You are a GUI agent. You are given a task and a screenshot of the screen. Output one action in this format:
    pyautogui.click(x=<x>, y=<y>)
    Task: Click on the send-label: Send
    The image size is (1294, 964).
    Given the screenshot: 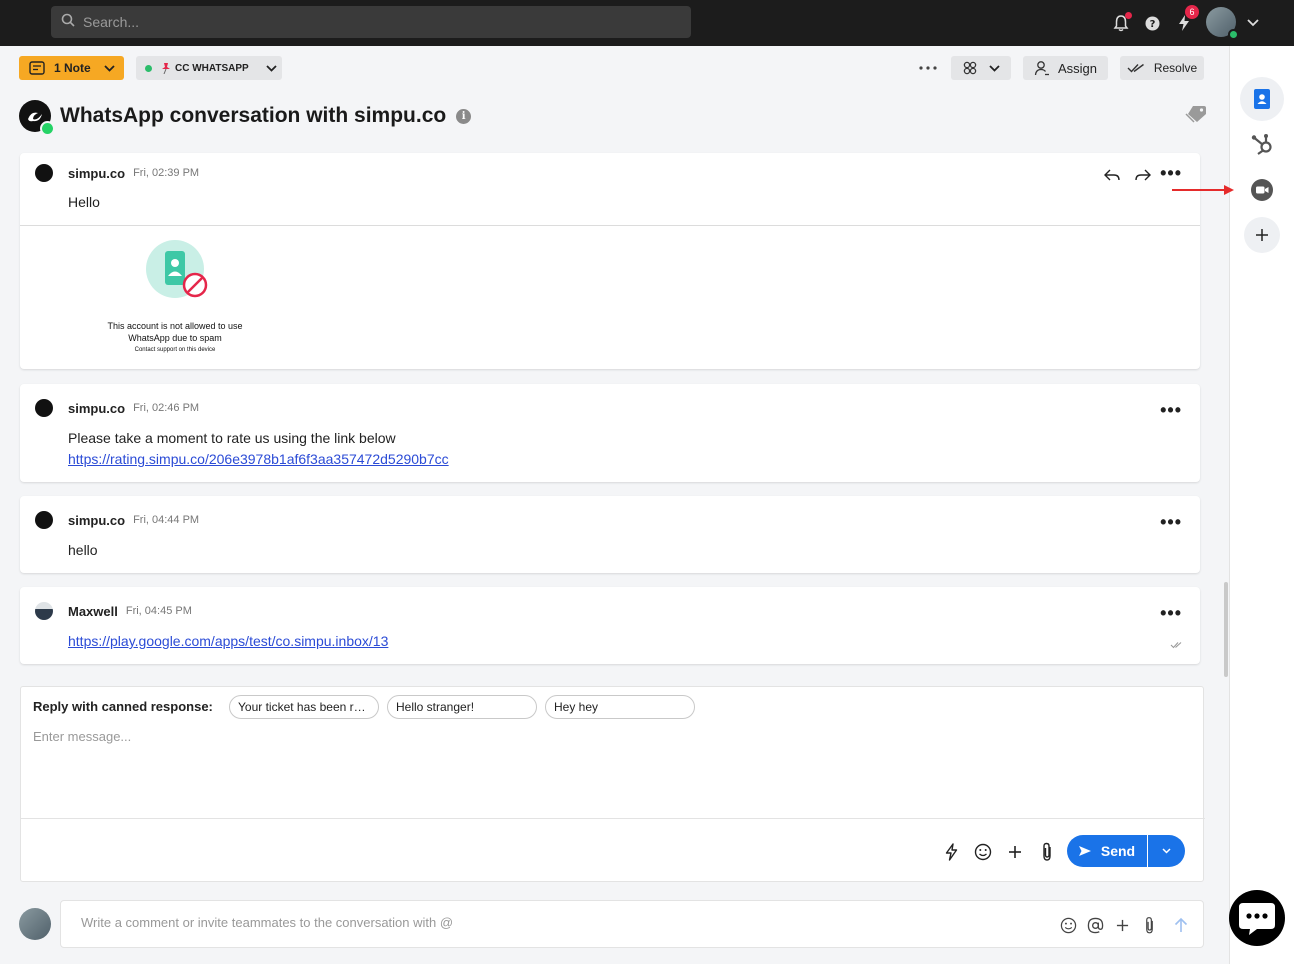 What is the action you would take?
    pyautogui.click(x=1118, y=851)
    